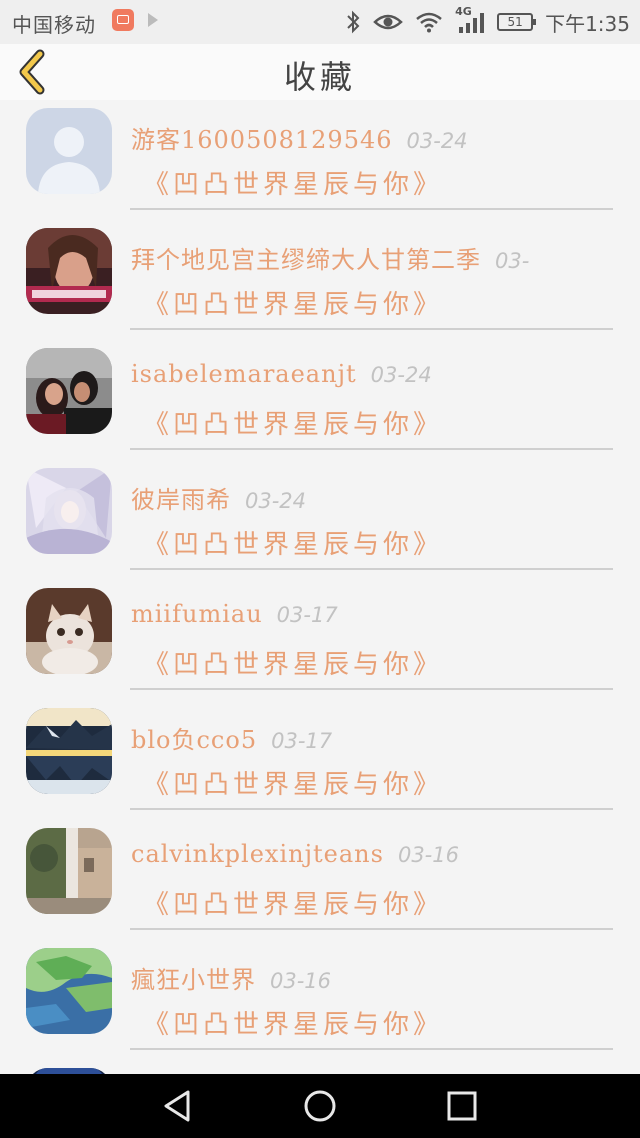 The image size is (640, 1138). I want to click on home-nav-icon, so click(320, 1106).